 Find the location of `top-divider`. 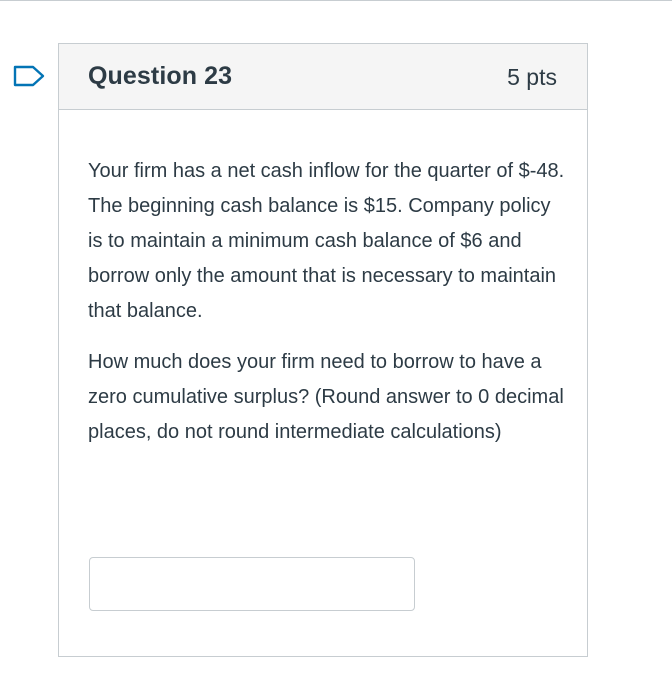

top-divider is located at coordinates (336, 0).